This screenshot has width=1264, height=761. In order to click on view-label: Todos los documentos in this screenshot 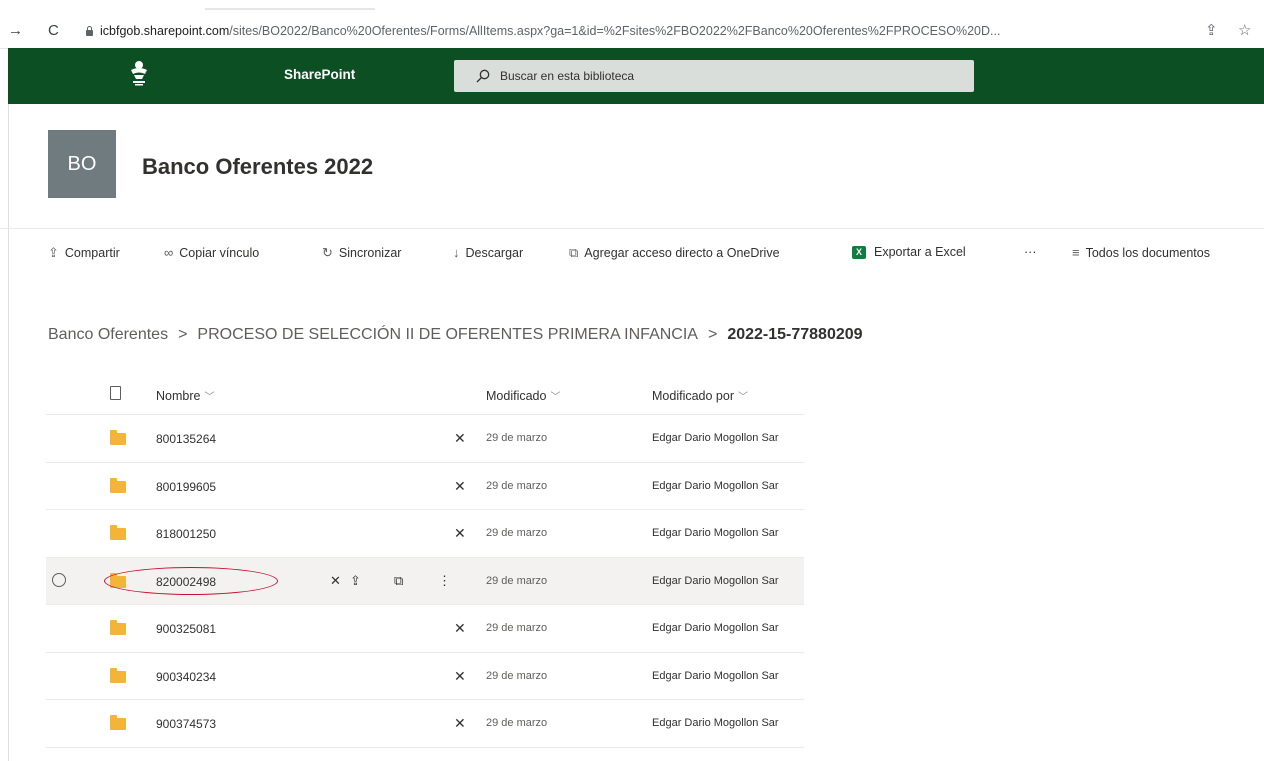, I will do `click(1147, 252)`.